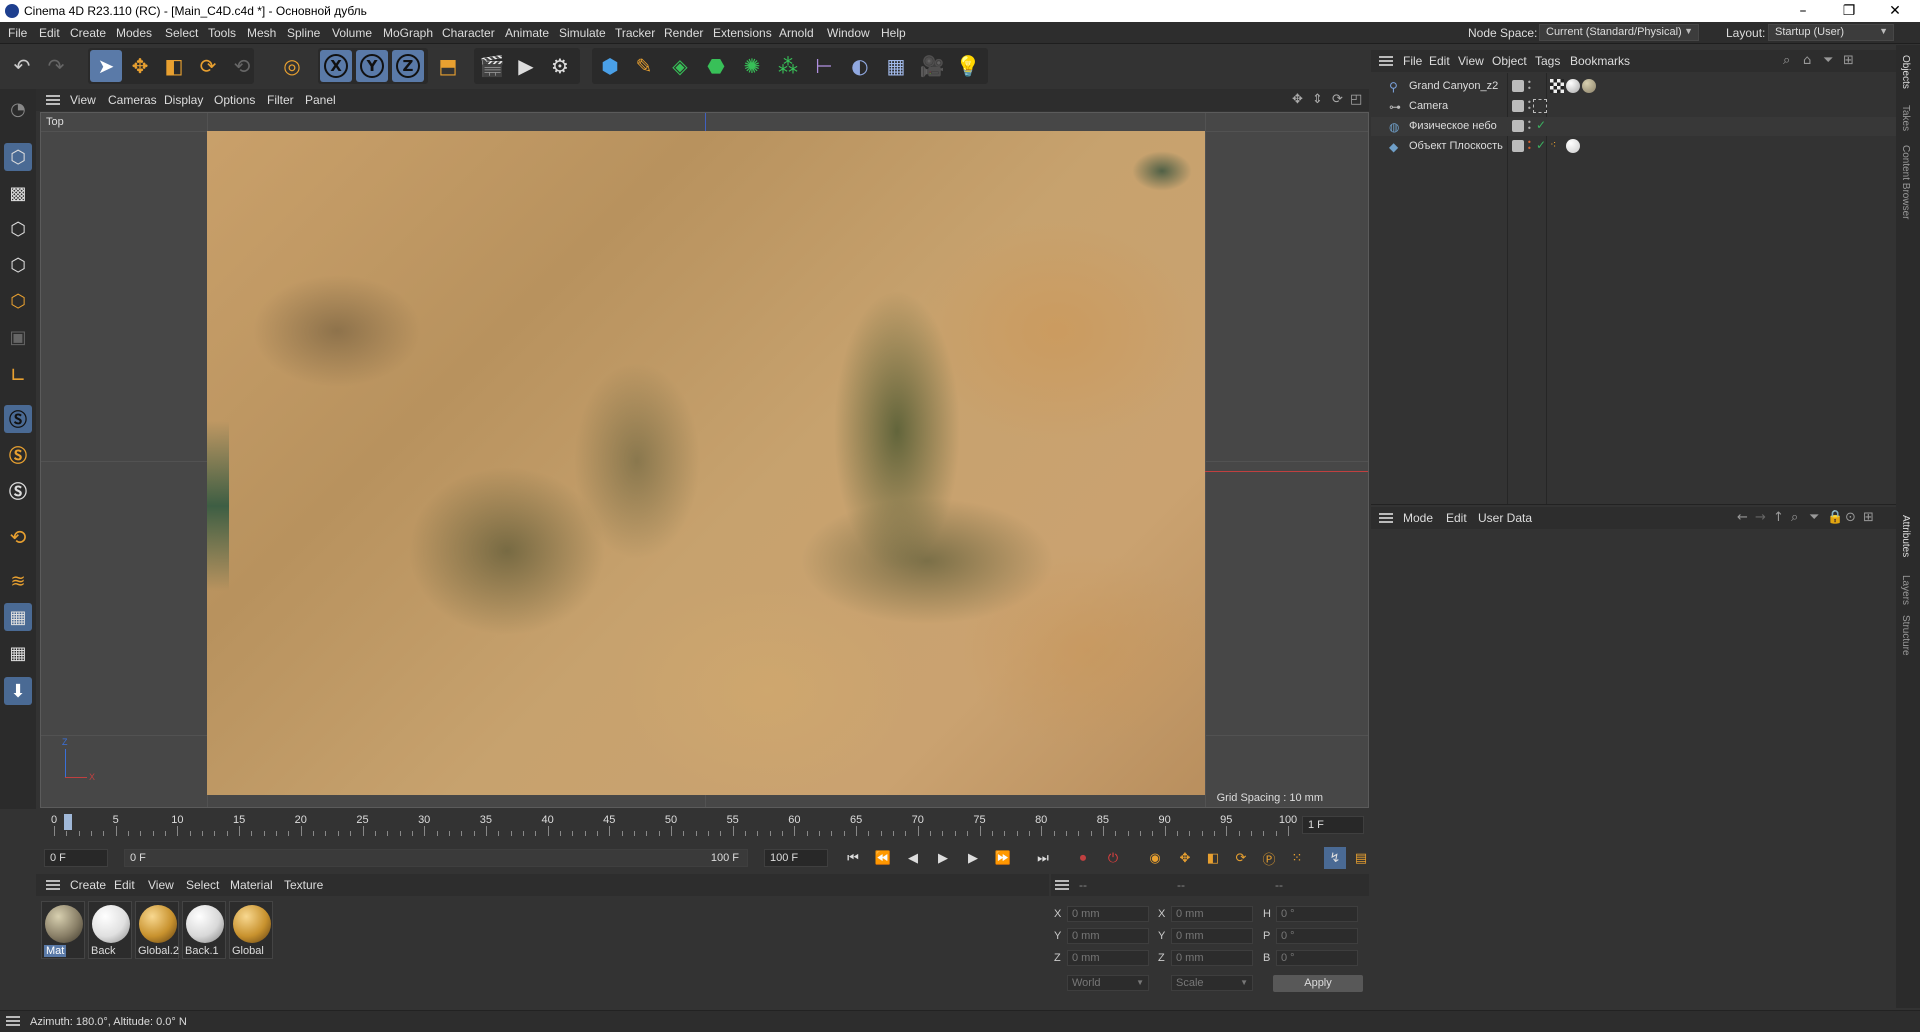 This screenshot has height=1032, width=1920. I want to click on extrude-icon: ⬣, so click(716, 66).